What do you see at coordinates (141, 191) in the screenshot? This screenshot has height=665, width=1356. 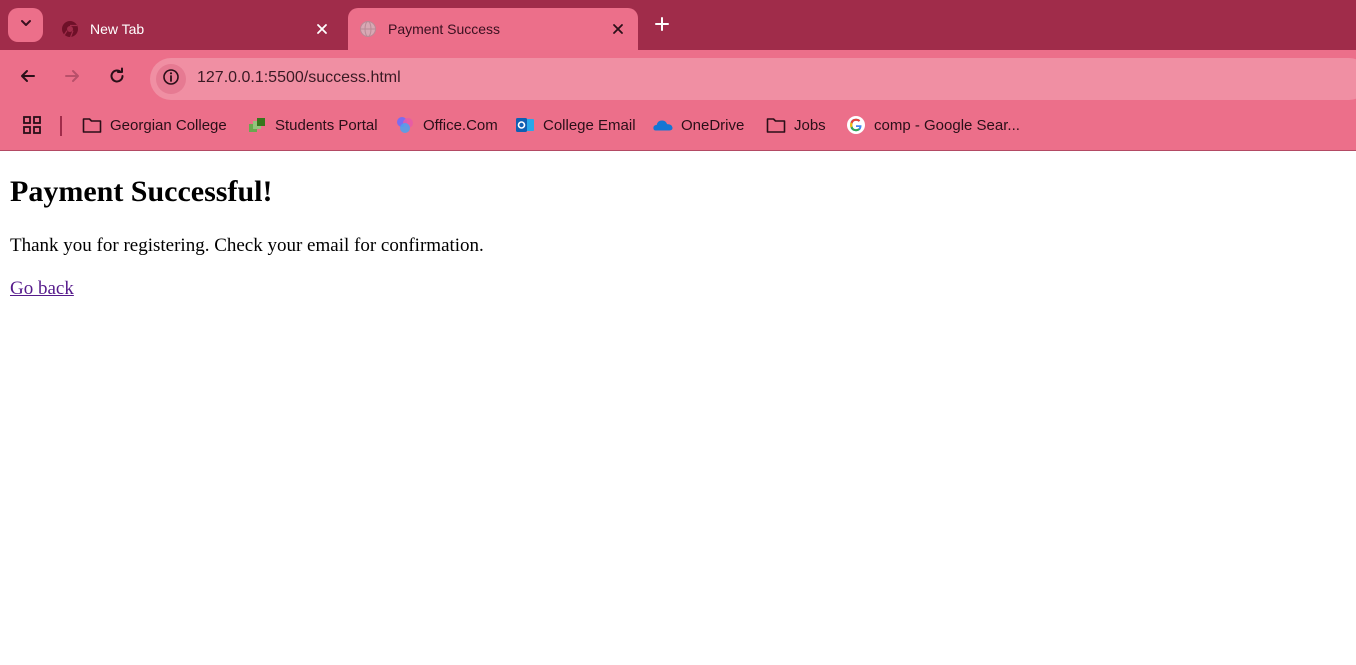 I see `page-title: Payment Successful!` at bounding box center [141, 191].